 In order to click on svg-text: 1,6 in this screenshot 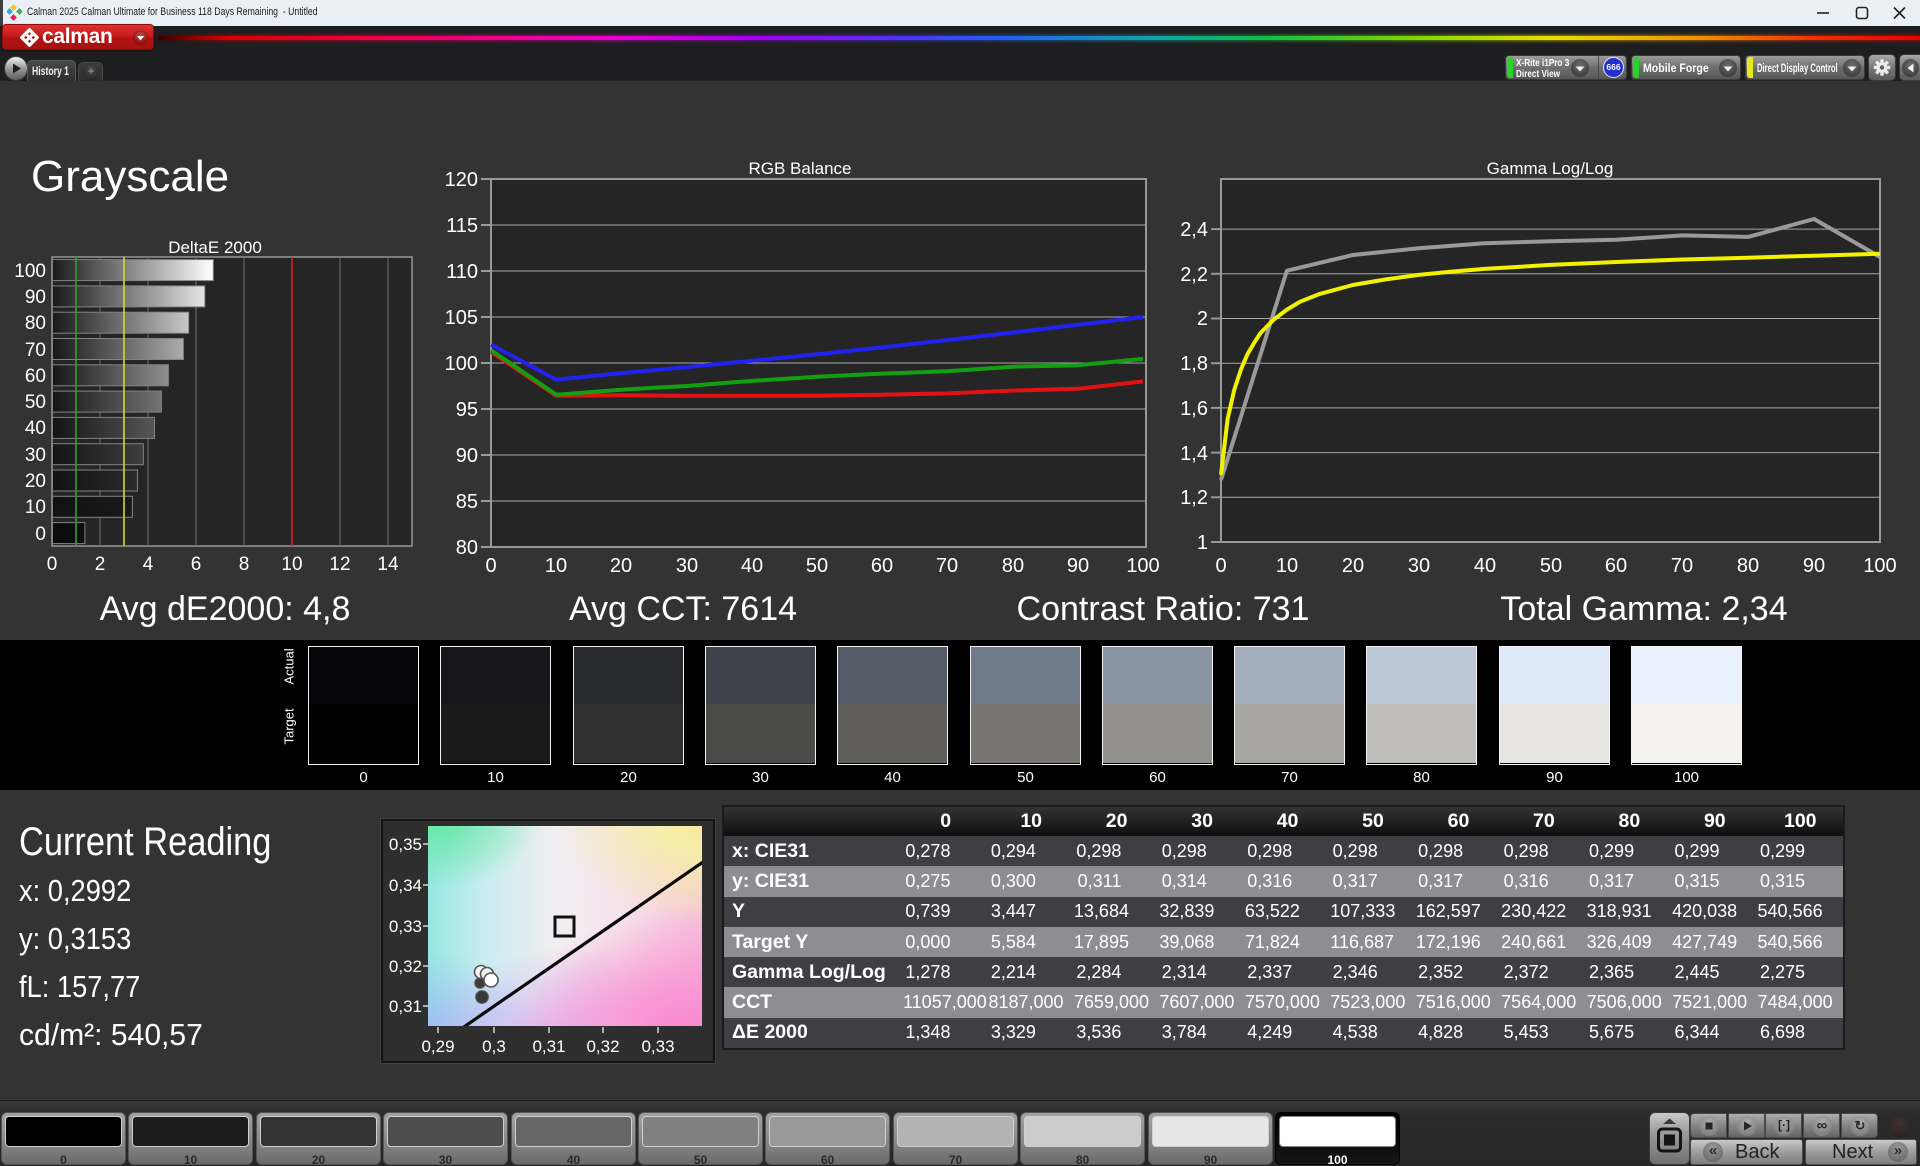, I will do `click(1194, 409)`.